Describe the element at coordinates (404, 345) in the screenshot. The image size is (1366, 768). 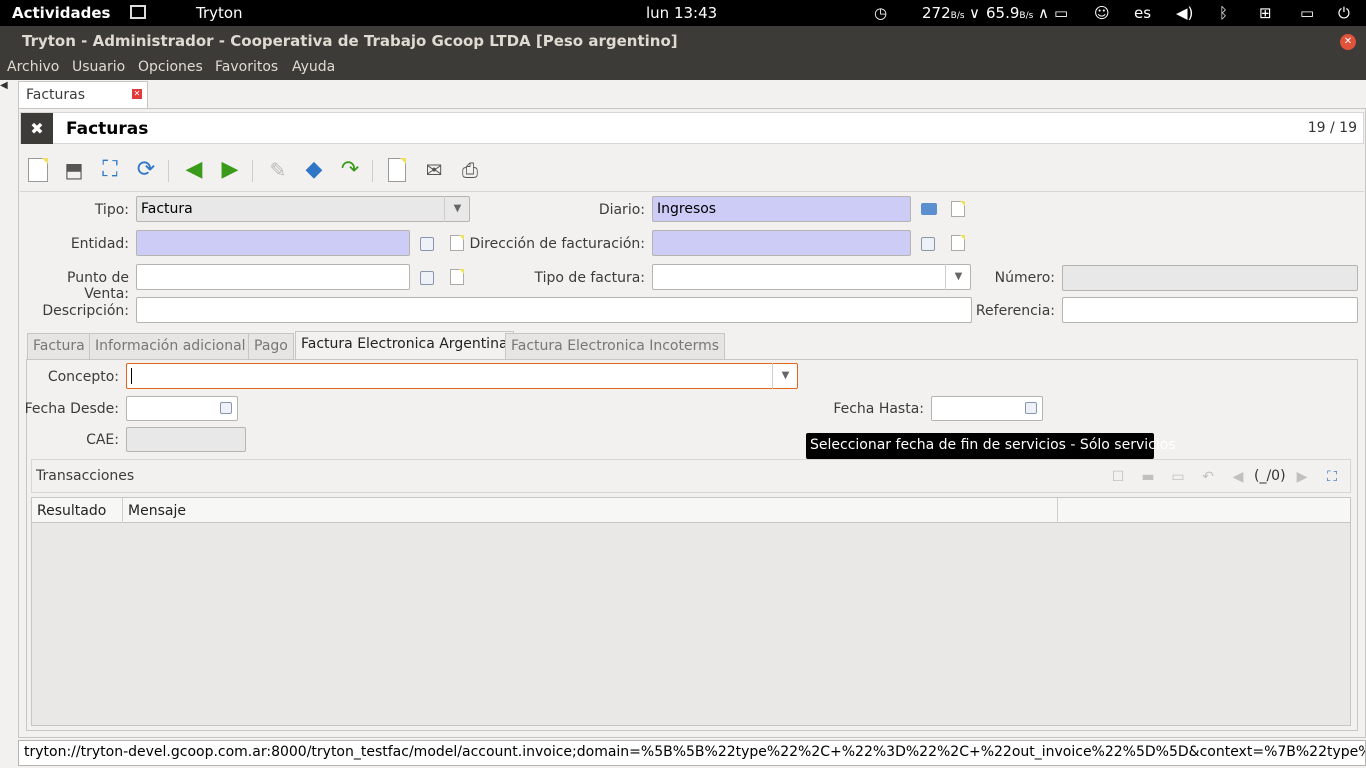
I see `tab-factura-electronica-argentina: Factura Electronica Argentina` at that location.